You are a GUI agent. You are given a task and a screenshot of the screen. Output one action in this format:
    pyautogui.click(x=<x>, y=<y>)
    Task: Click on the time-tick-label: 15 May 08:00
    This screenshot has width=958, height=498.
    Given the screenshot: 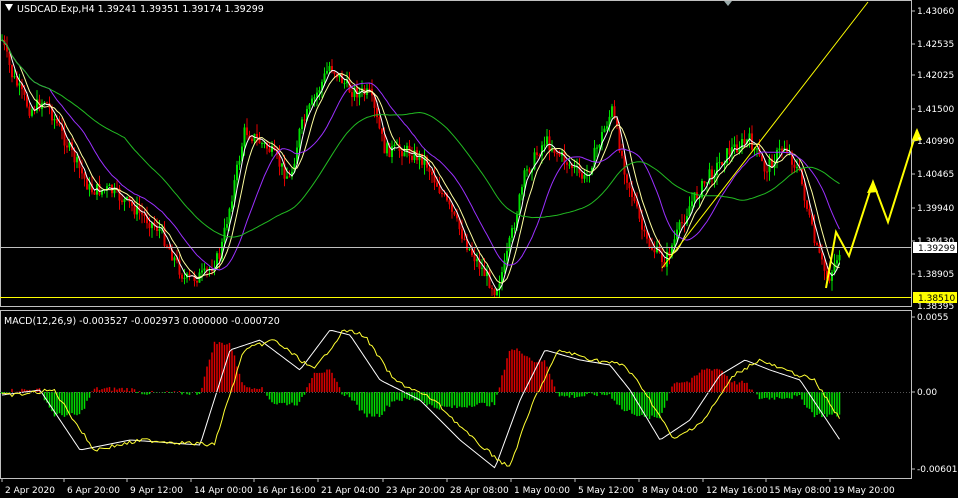 What is the action you would take?
    pyautogui.click(x=800, y=491)
    